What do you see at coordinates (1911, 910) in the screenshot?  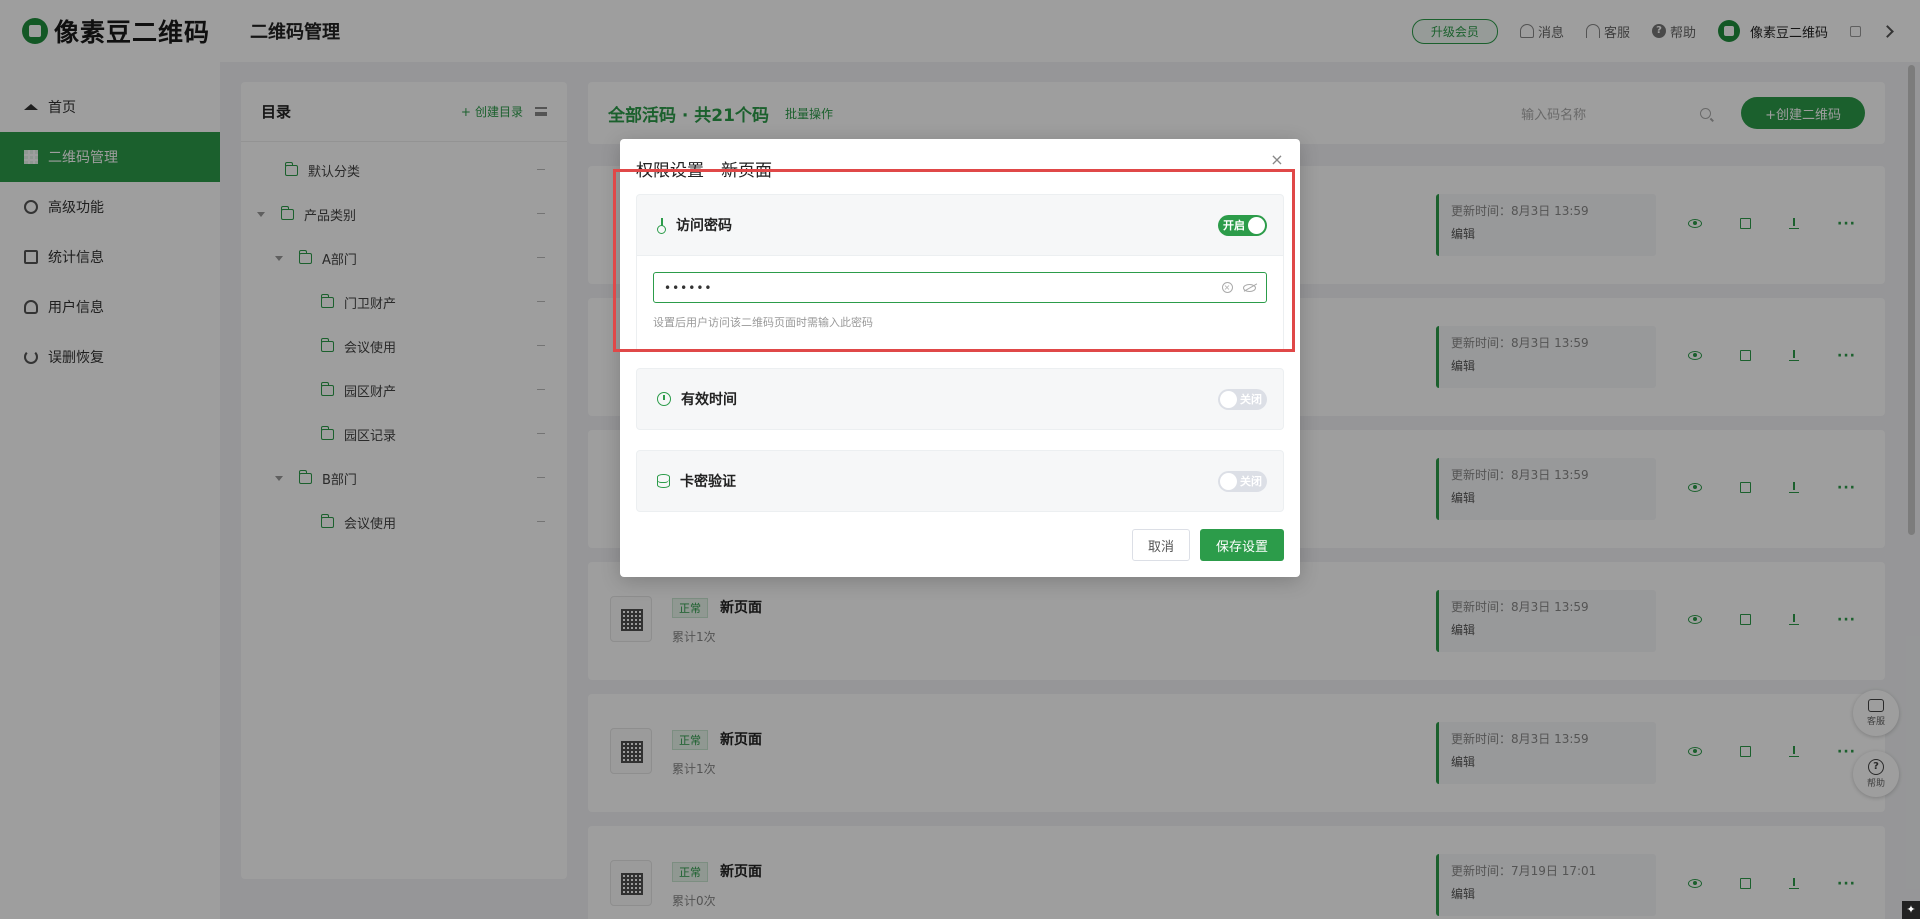 I see `corner-badge-icon: ✦` at bounding box center [1911, 910].